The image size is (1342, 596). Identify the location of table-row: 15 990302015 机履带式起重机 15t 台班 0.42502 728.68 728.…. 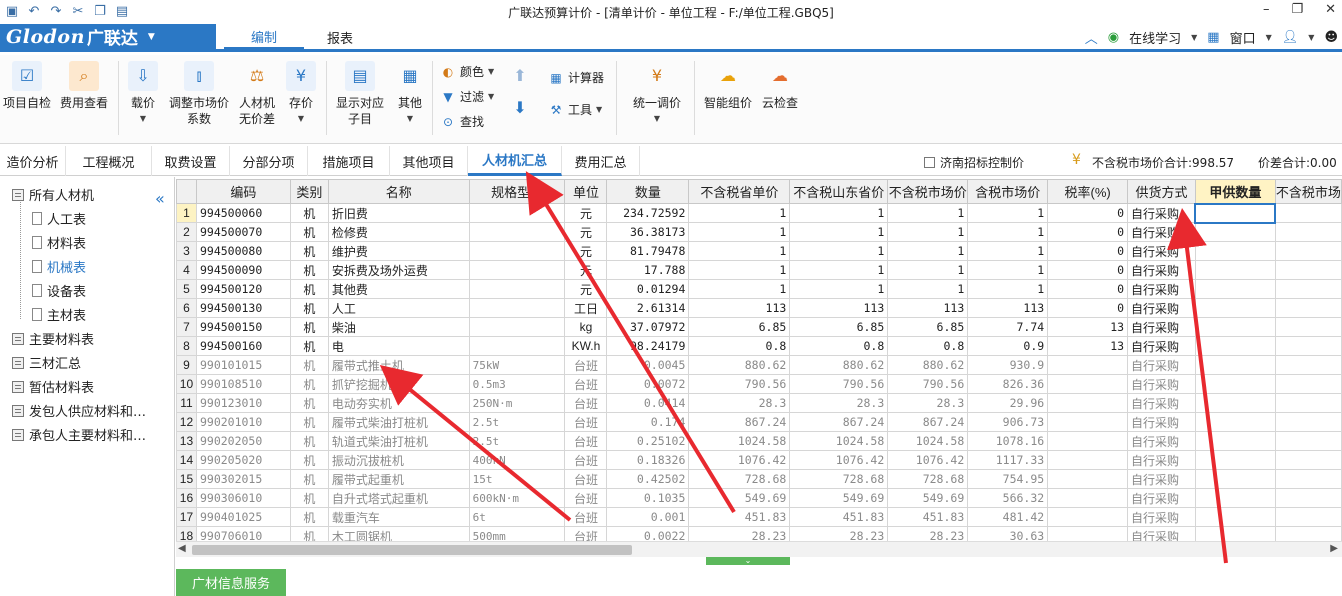
(759, 479).